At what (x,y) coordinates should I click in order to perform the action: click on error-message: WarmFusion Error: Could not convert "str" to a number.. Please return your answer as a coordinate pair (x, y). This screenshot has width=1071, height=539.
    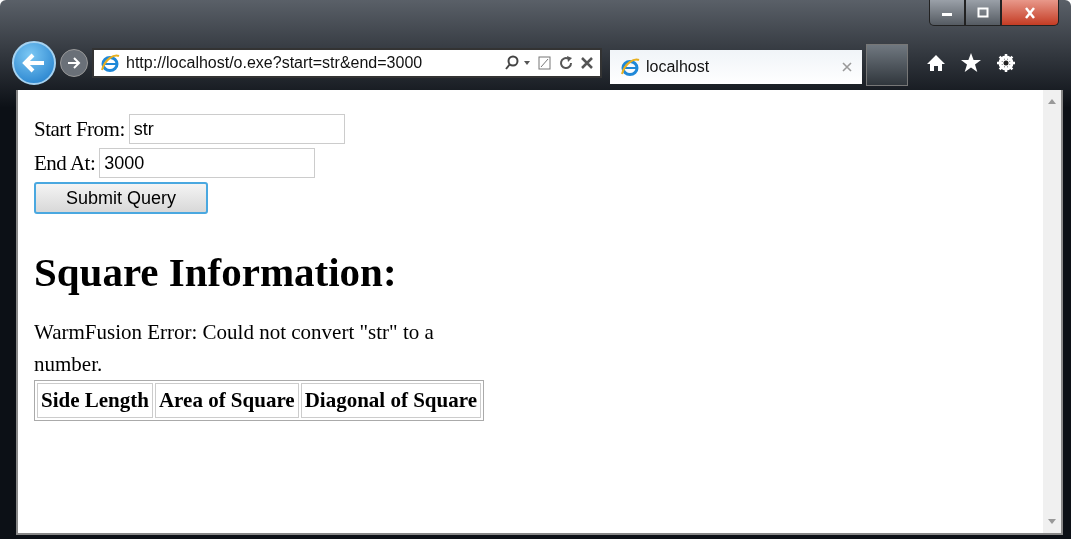
    Looking at the image, I should click on (234, 348).